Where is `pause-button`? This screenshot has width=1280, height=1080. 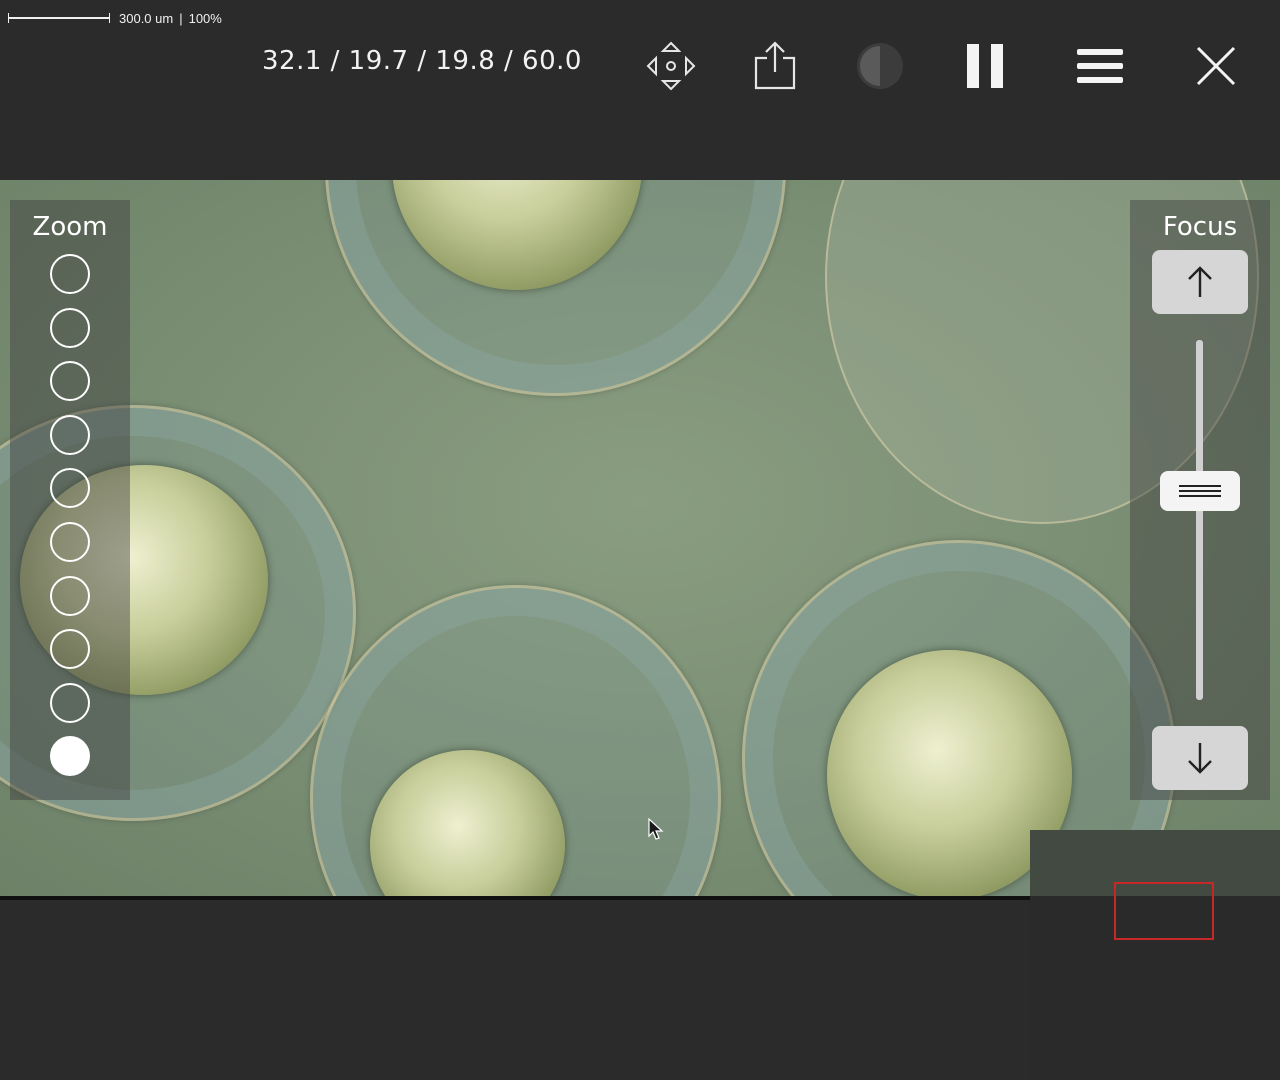
pause-button is located at coordinates (985, 66).